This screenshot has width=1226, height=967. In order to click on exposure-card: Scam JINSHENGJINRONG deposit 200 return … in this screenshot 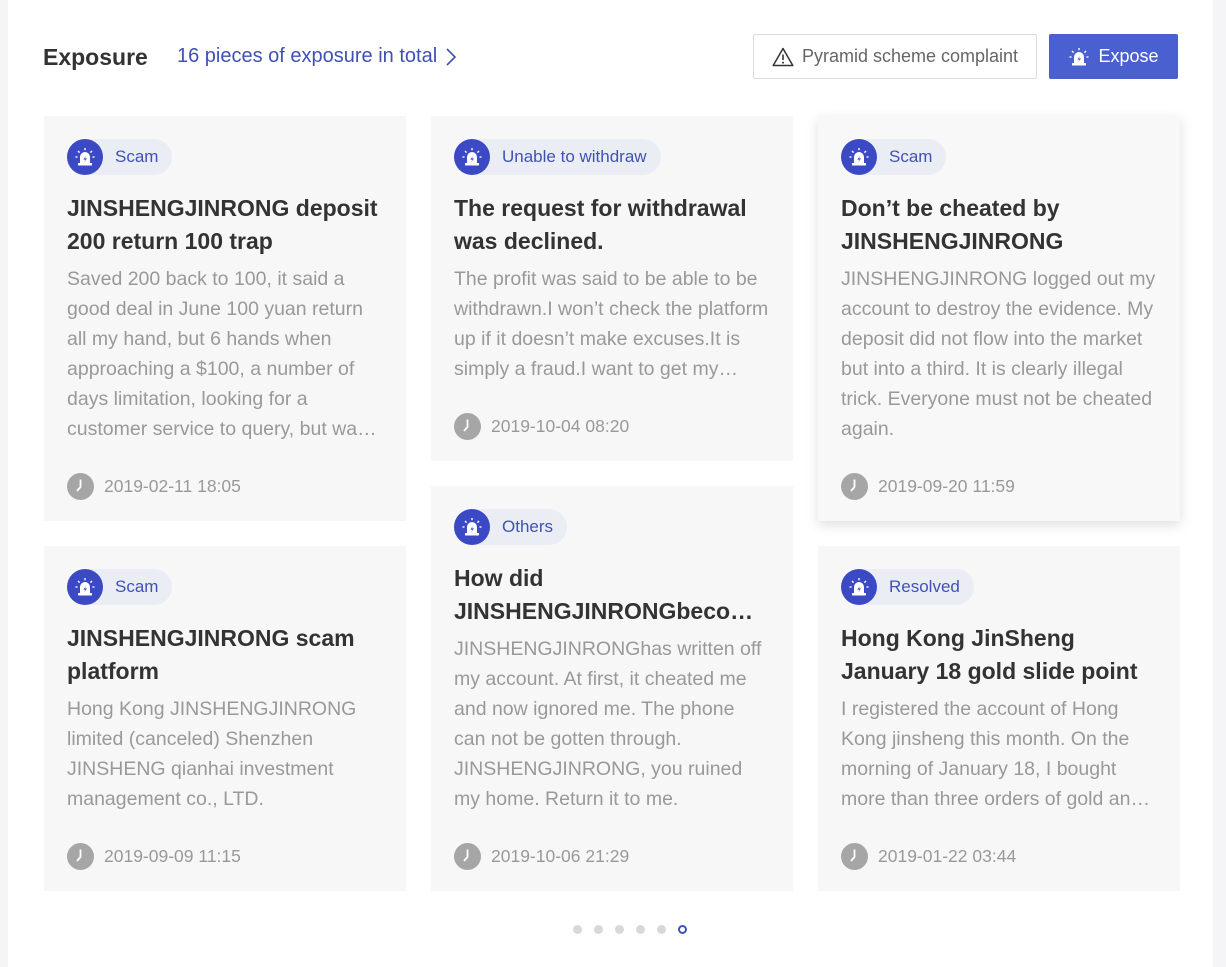, I will do `click(225, 318)`.